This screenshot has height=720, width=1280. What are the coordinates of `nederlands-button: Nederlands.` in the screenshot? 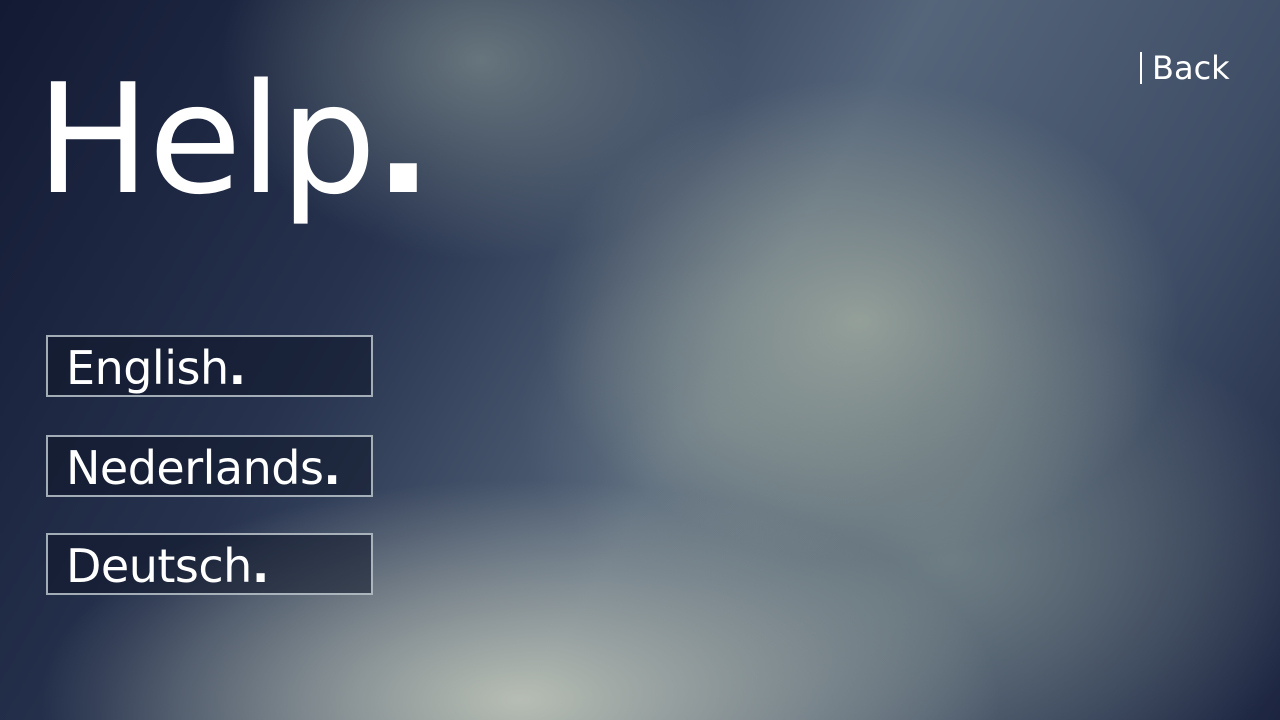 It's located at (209, 466).